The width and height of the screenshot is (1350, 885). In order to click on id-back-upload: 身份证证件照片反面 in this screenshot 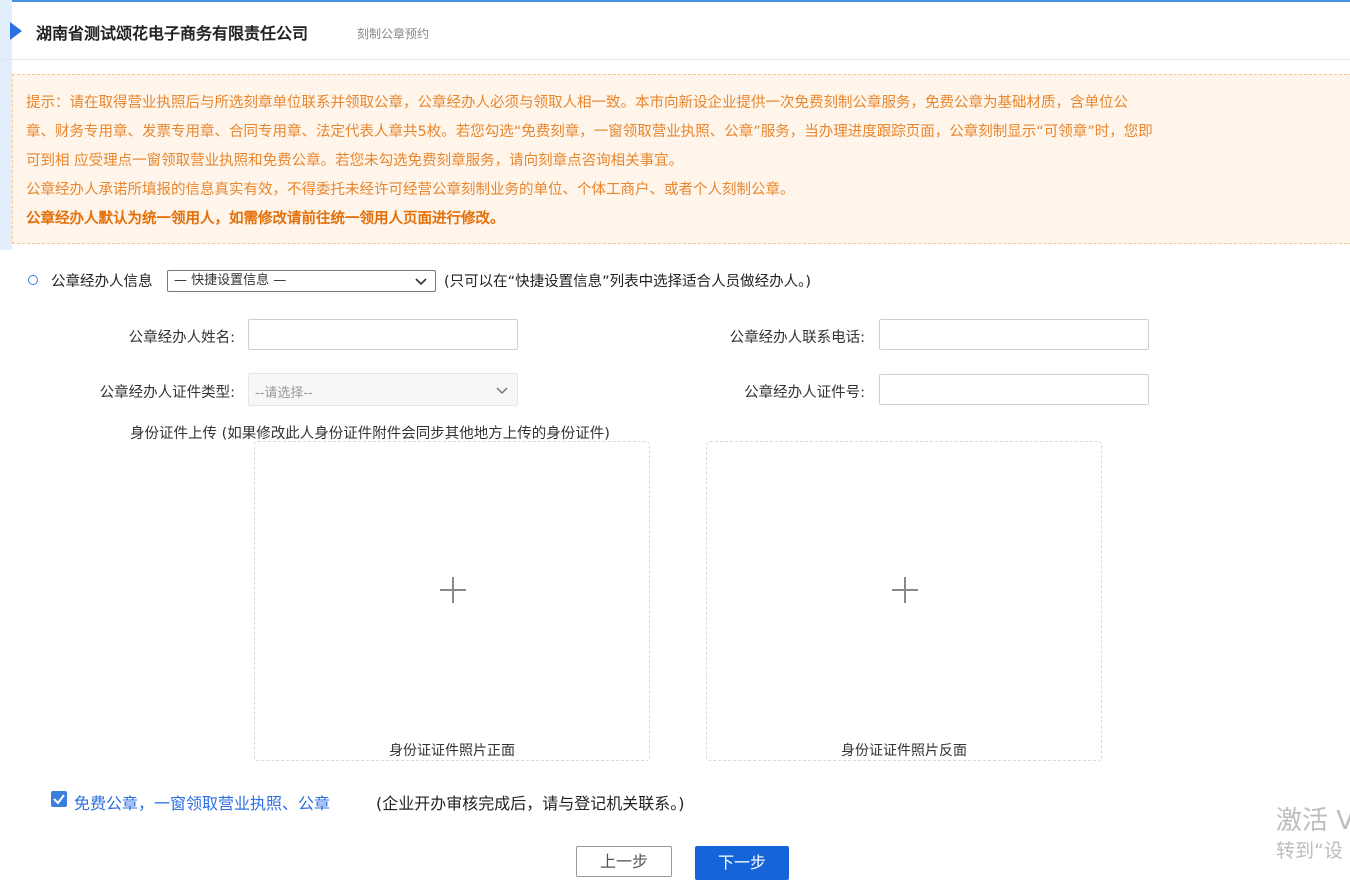, I will do `click(904, 601)`.